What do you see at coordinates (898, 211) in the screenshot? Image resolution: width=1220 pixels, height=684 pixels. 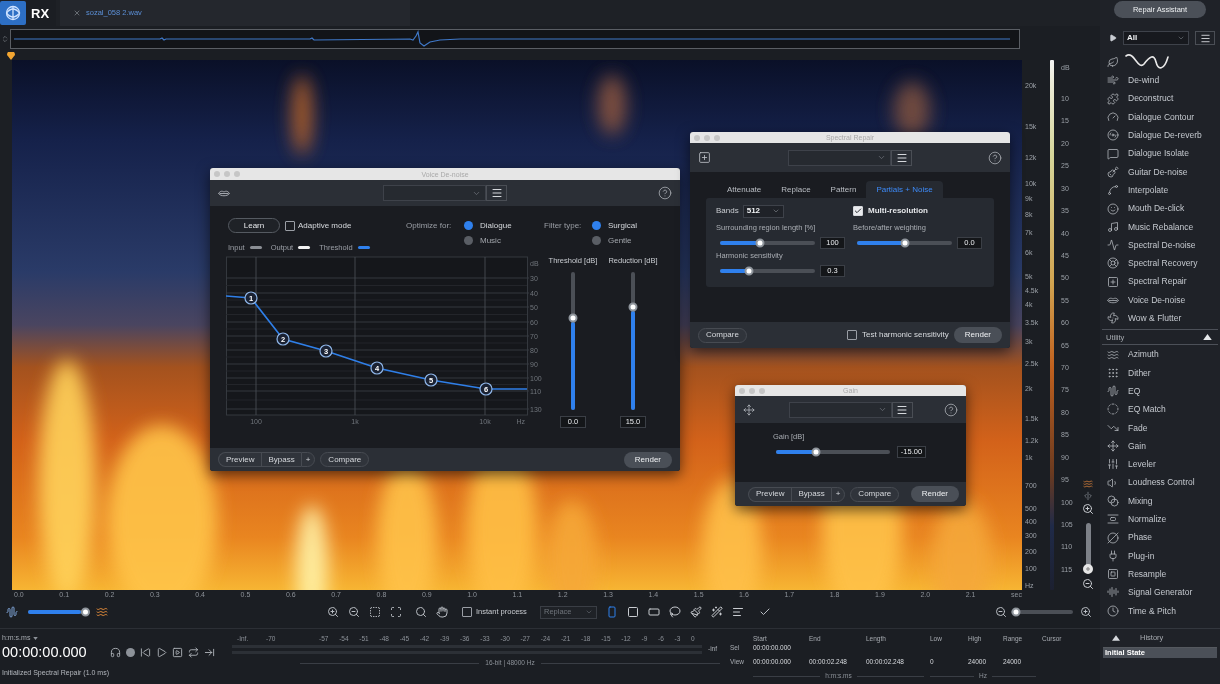 I see `checkbox-label: Multi-resolution` at bounding box center [898, 211].